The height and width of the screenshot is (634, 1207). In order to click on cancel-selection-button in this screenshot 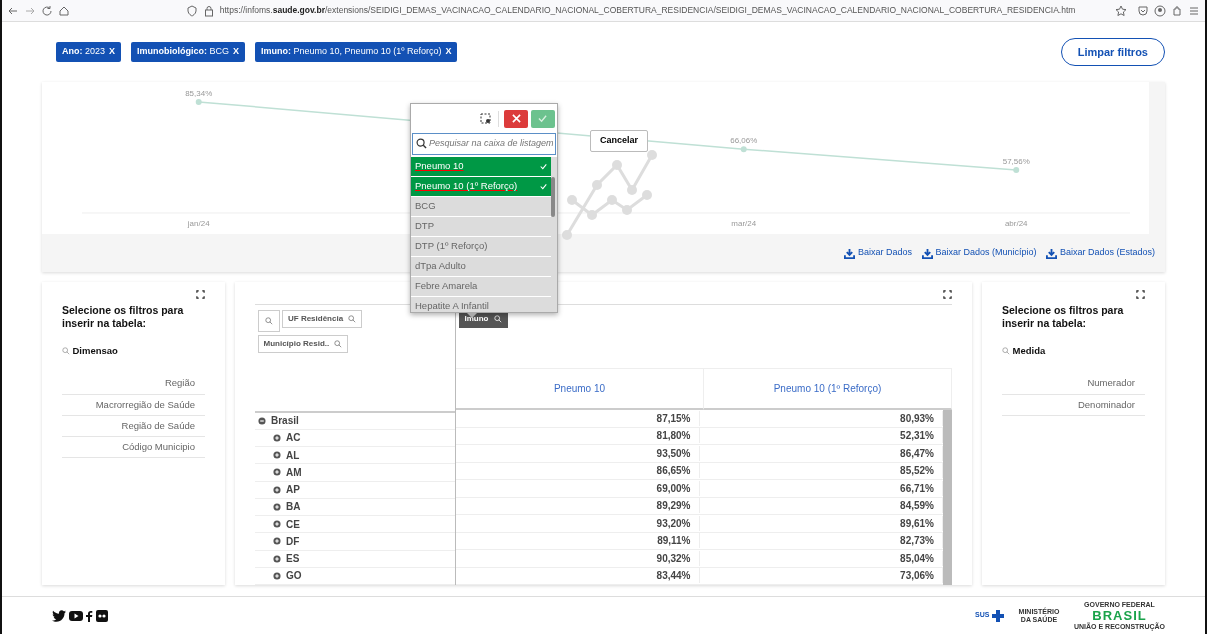, I will do `click(516, 118)`.